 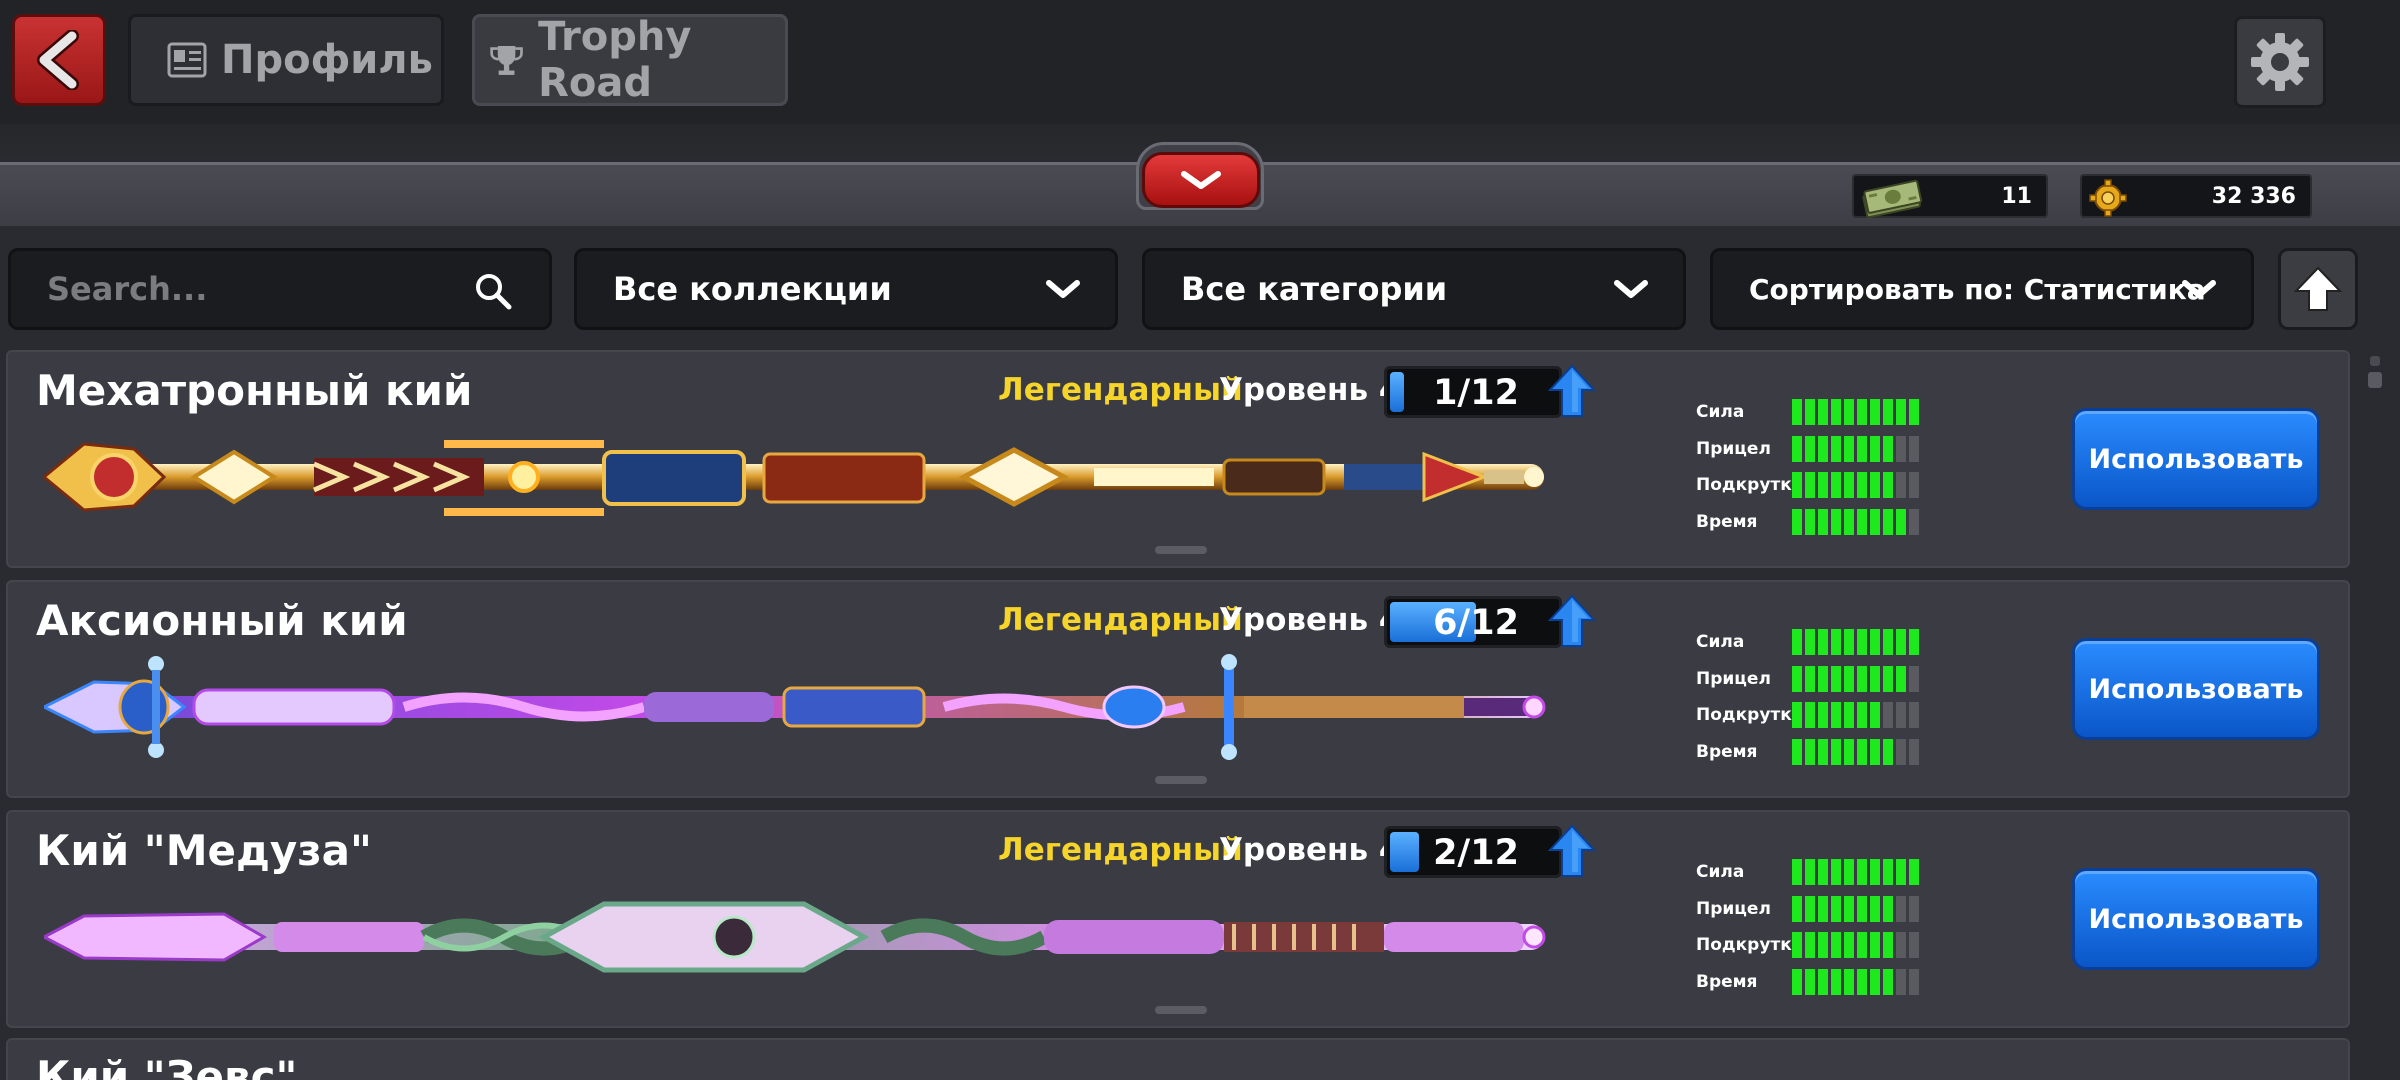 I want to click on search-box, so click(x=280, y=289).